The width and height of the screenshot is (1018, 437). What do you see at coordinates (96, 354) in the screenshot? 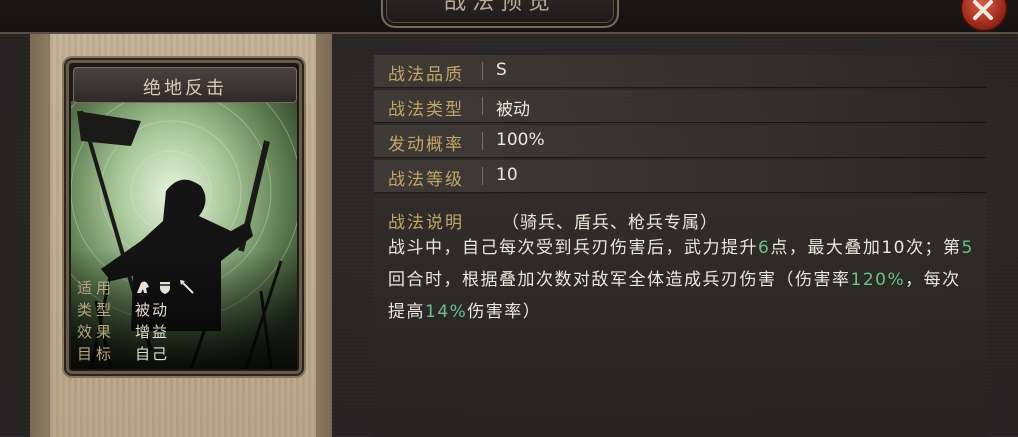
I see `prop-label: 目标` at bounding box center [96, 354].